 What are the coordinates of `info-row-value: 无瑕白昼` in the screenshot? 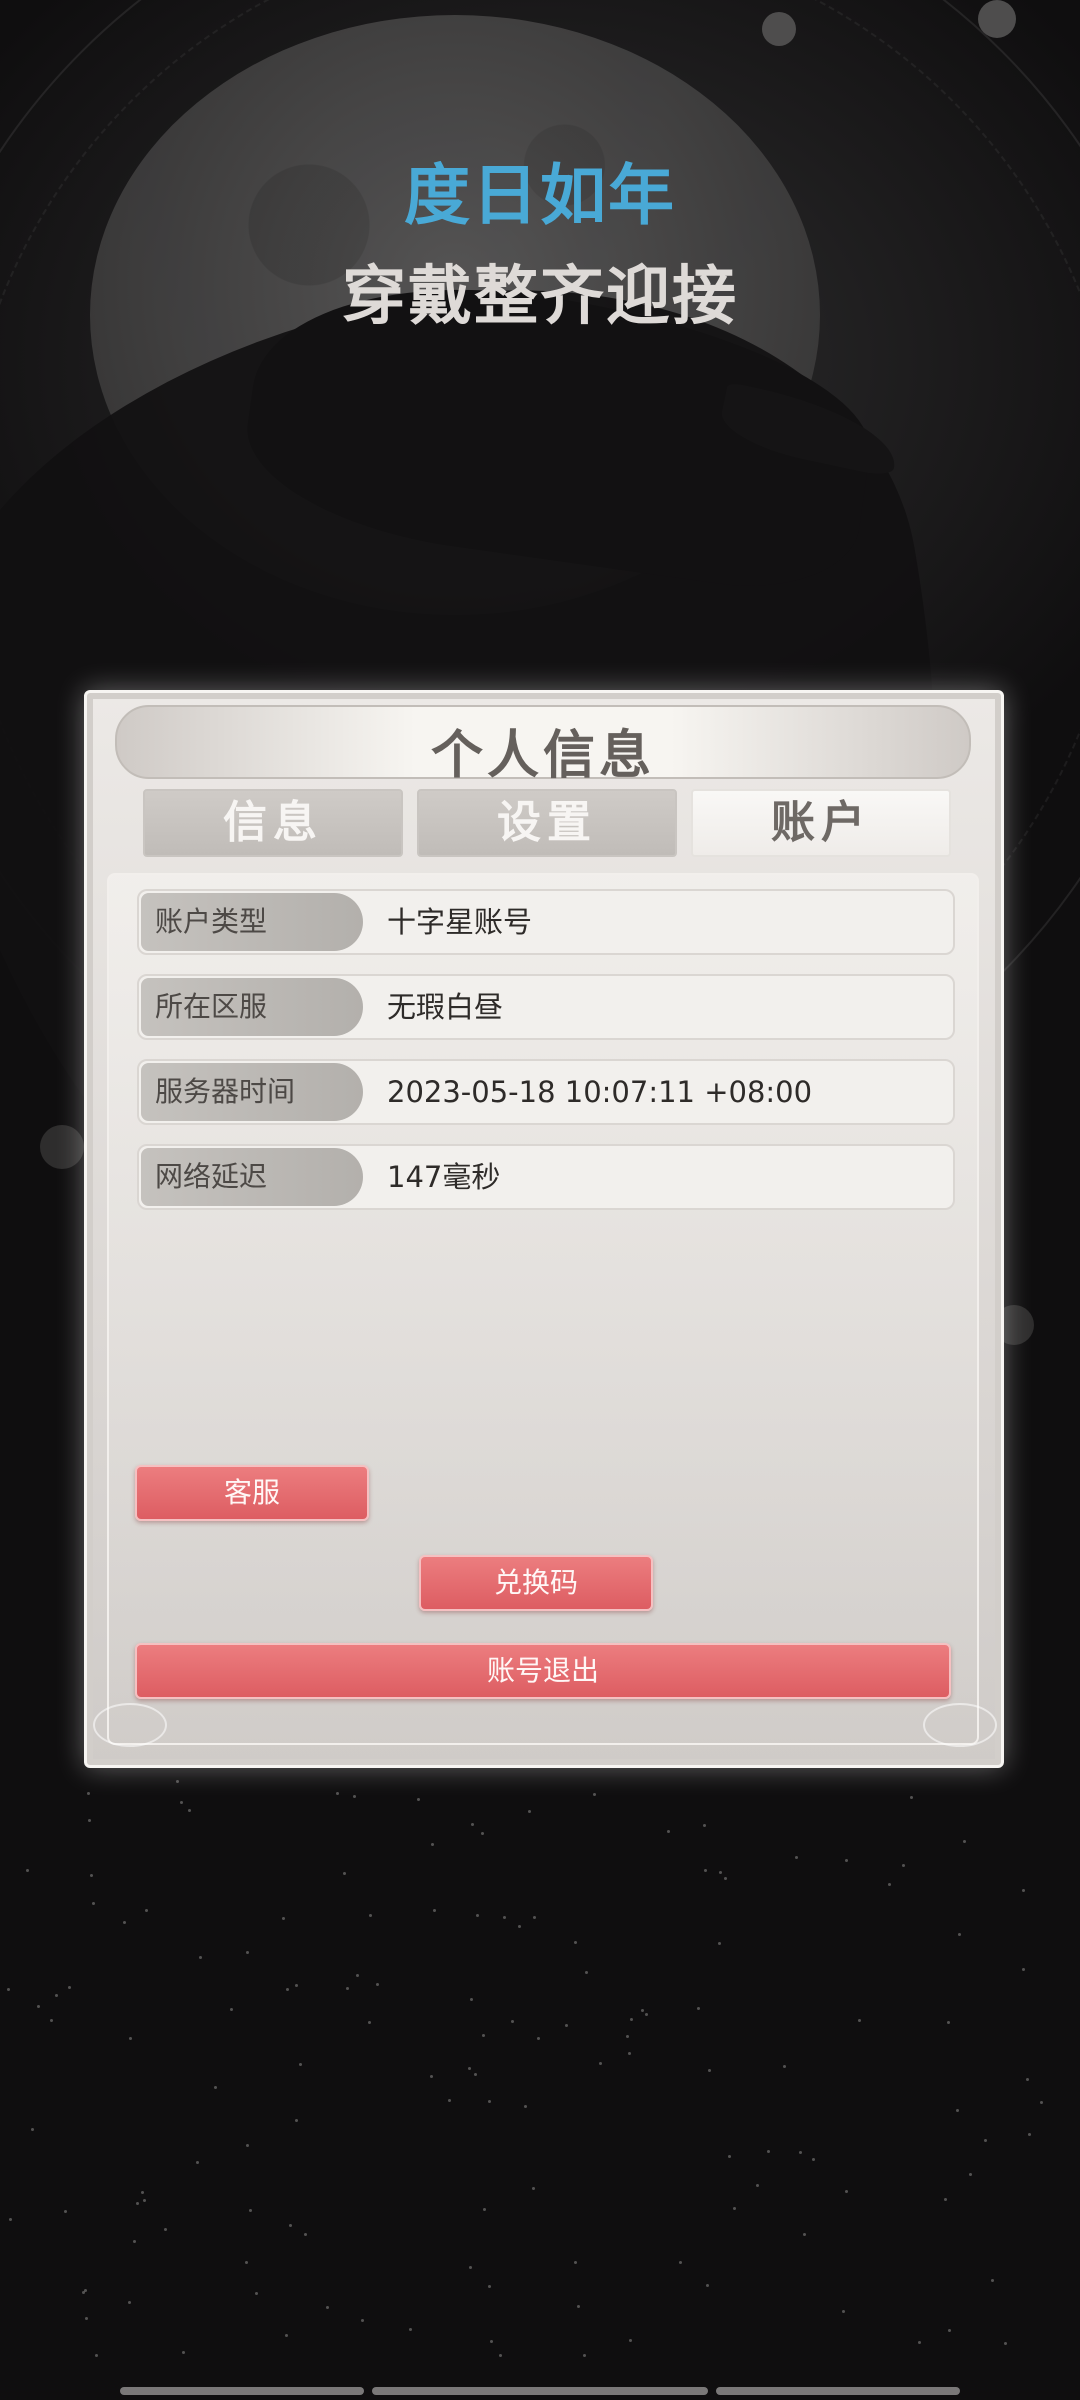 It's located at (445, 1007).